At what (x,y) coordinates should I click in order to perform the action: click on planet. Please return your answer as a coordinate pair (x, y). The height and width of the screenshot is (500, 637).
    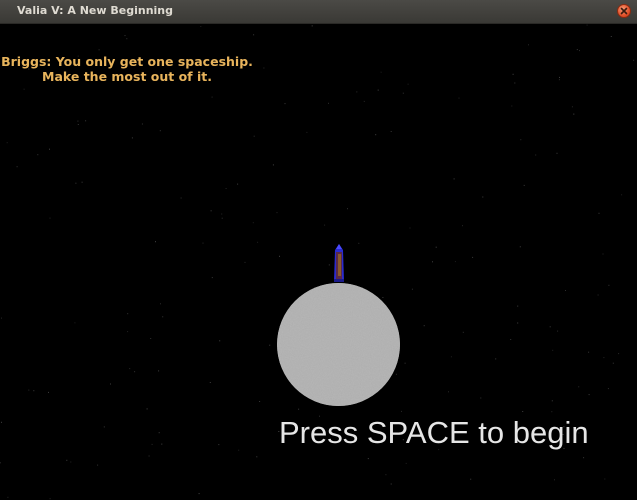
    Looking at the image, I should click on (338, 344).